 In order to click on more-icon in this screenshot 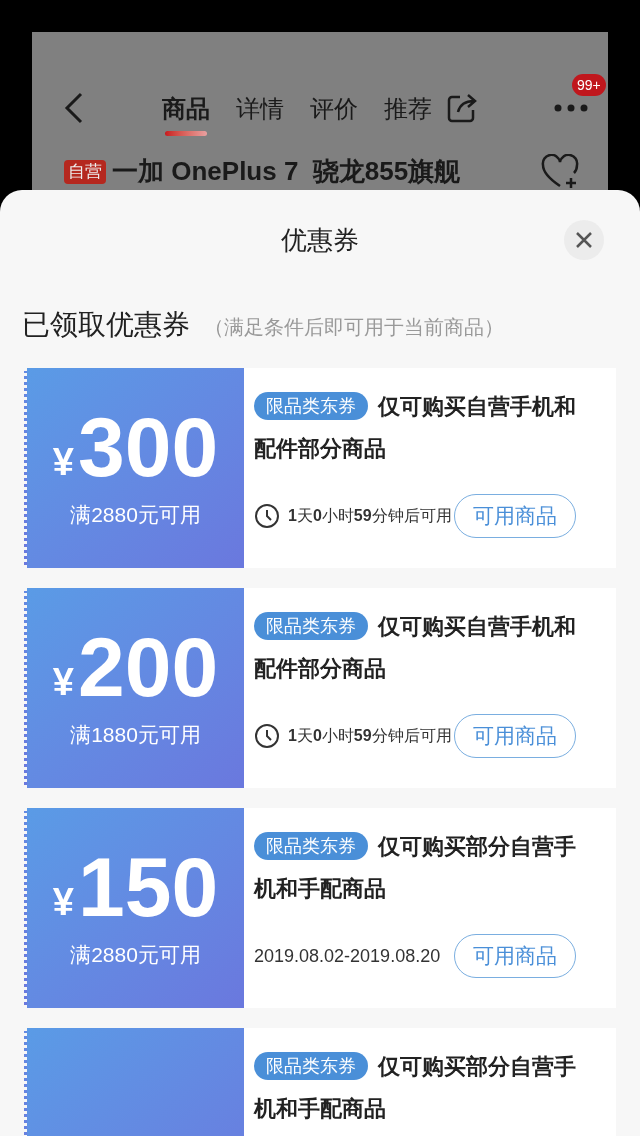, I will do `click(571, 108)`.